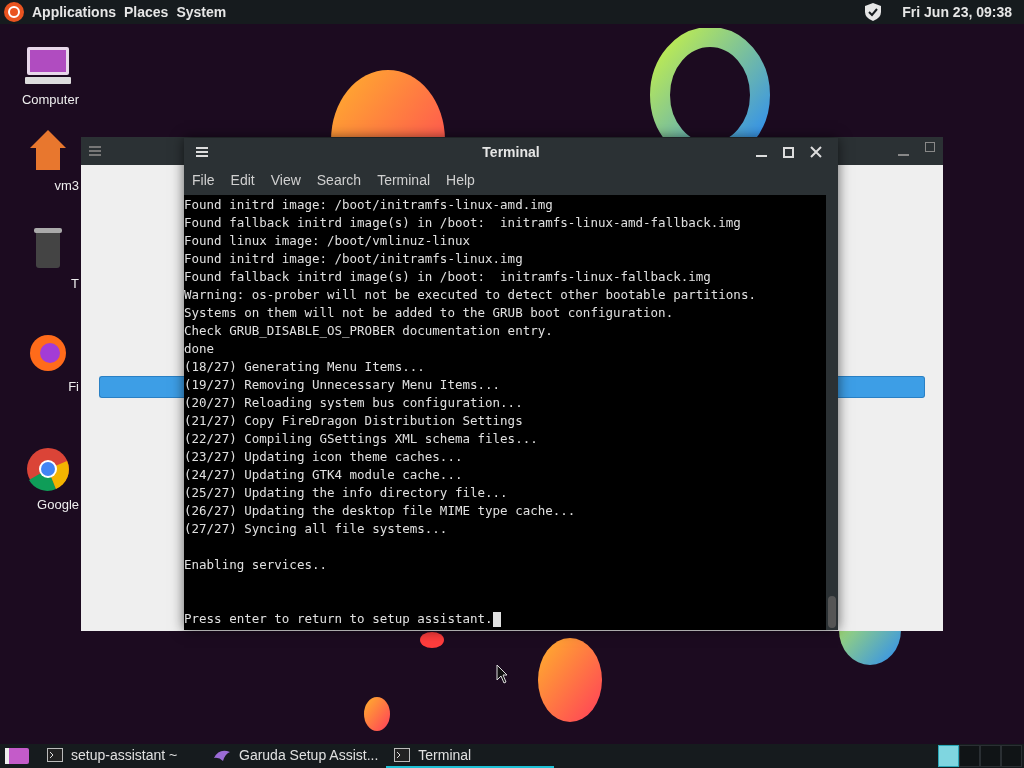 Image resolution: width=1024 pixels, height=768 pixels. I want to click on panel-menu: Applications, so click(74, 12).